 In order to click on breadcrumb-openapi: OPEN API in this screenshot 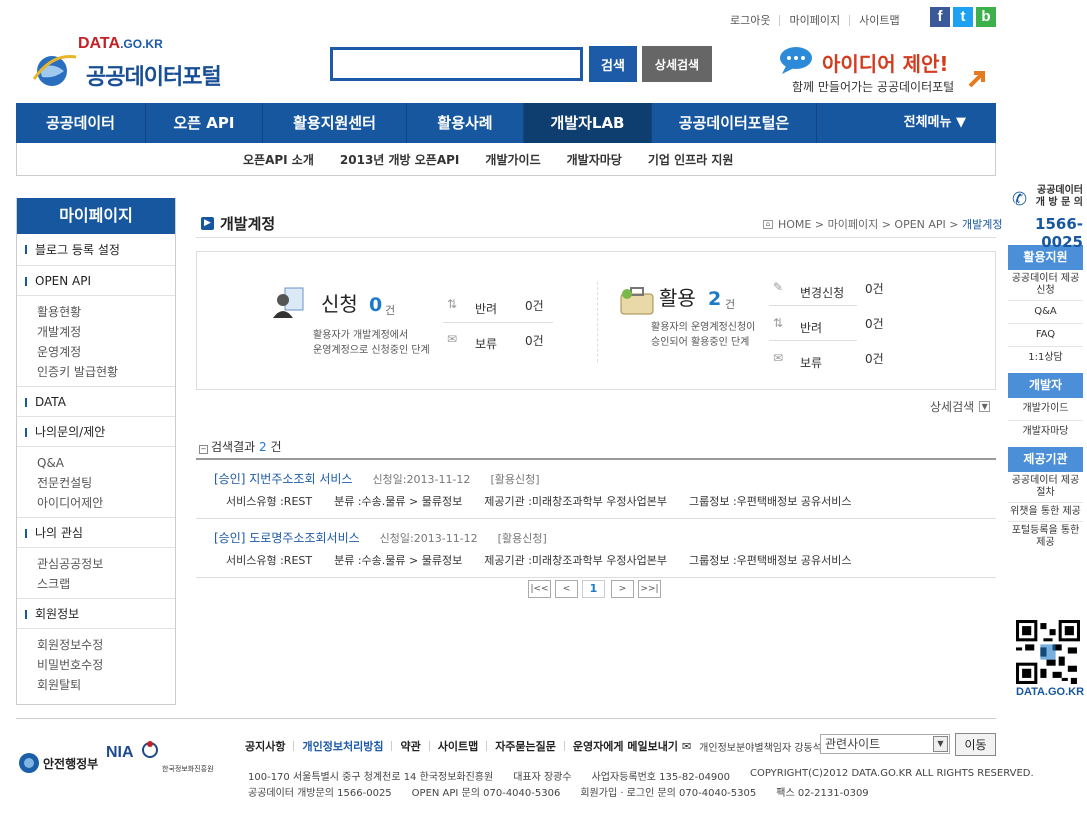, I will do `click(919, 224)`.